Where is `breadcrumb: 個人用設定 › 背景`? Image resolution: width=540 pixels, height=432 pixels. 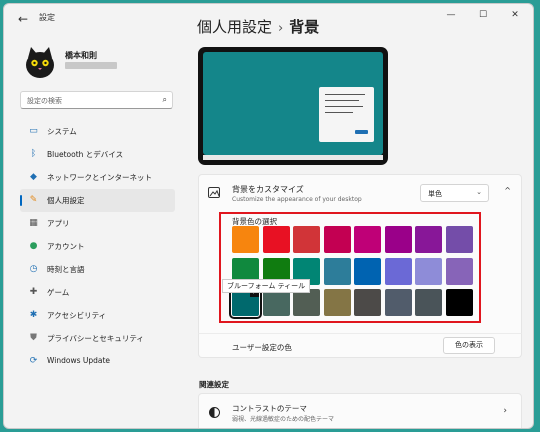 breadcrumb: 個人用設定 › 背景 is located at coordinates (258, 26).